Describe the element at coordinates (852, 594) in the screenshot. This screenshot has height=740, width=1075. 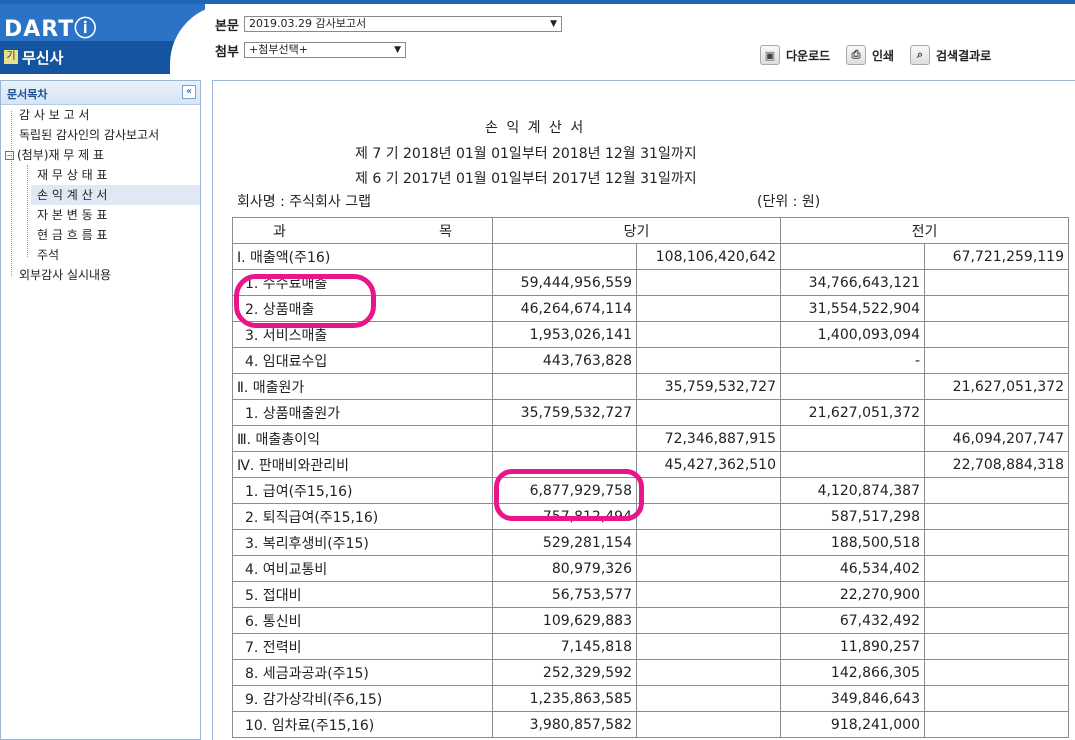
I see `prior-detail-cell: 22,270,900` at that location.